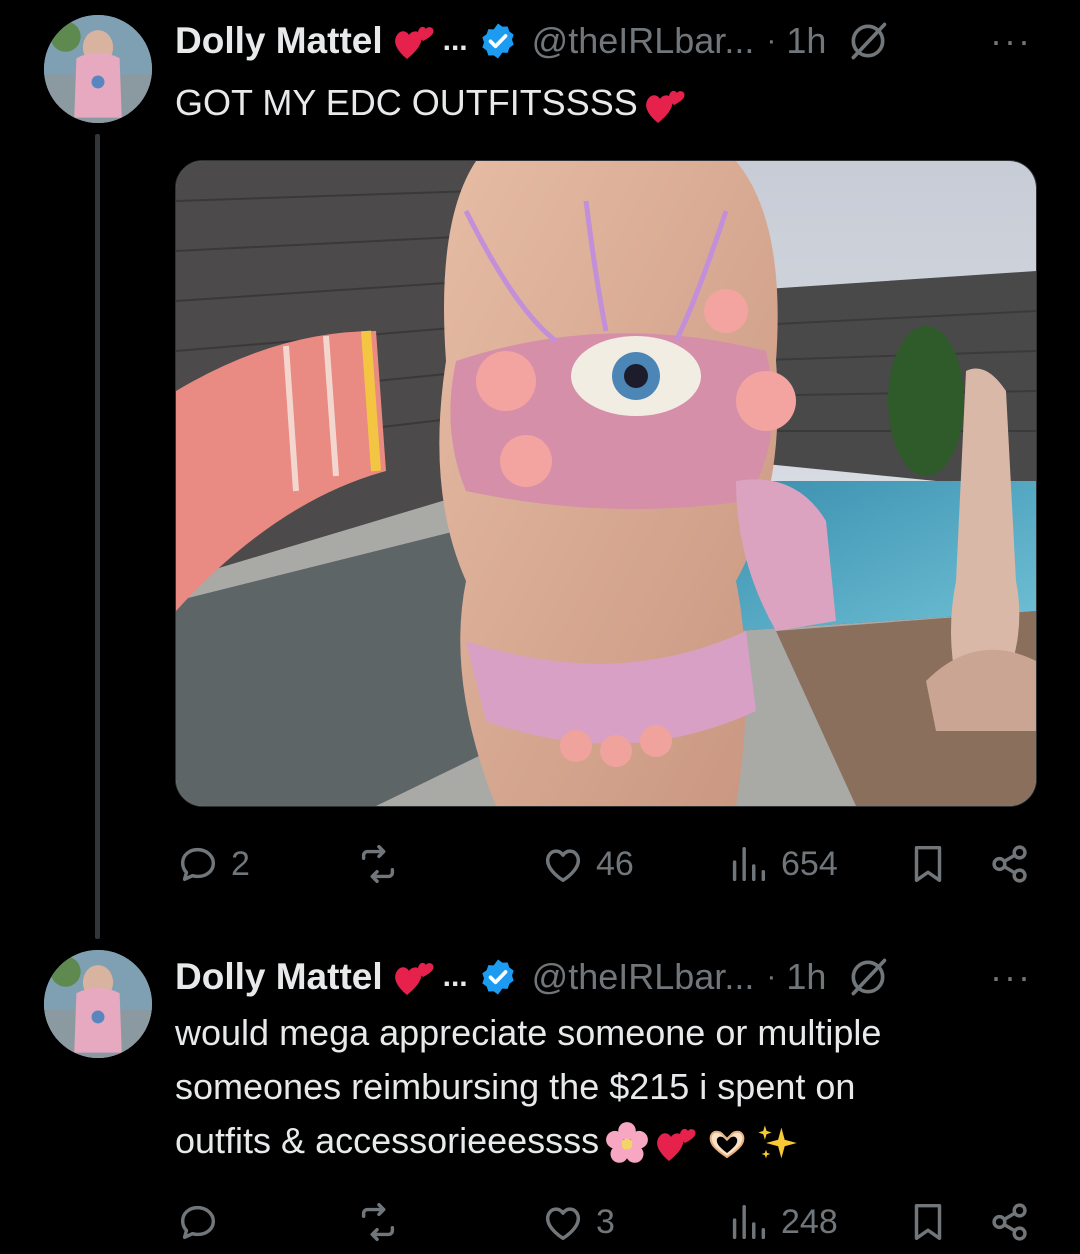 Image resolution: width=1080 pixels, height=1254 pixels. I want to click on tweet-actions: 2 46 654, so click(605, 864).